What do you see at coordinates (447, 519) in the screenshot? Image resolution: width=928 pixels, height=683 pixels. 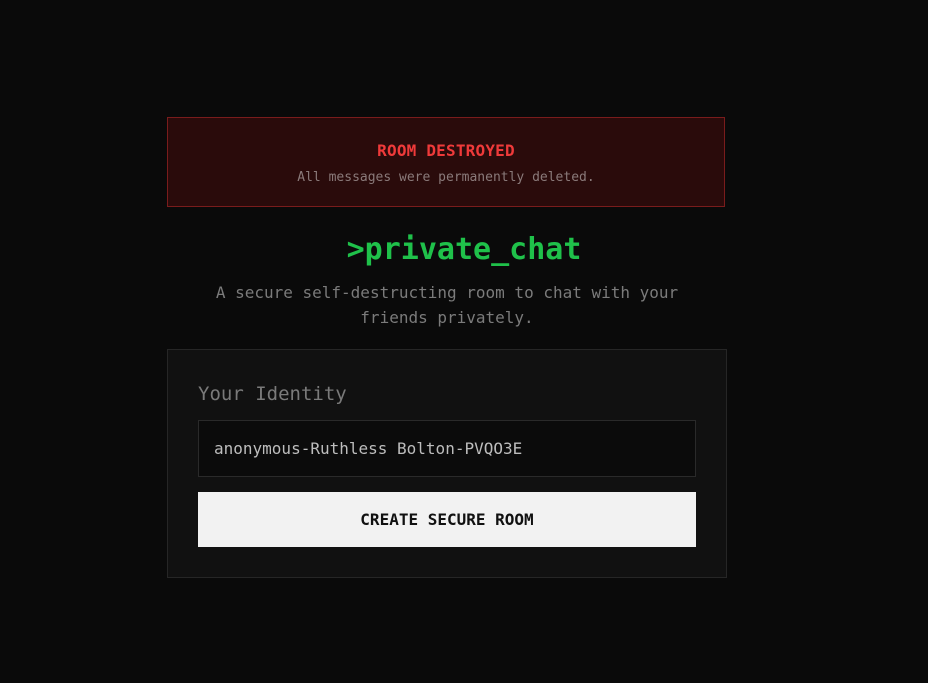 I see `create-secure-room-button: CREATE SECURE ROOM` at bounding box center [447, 519].